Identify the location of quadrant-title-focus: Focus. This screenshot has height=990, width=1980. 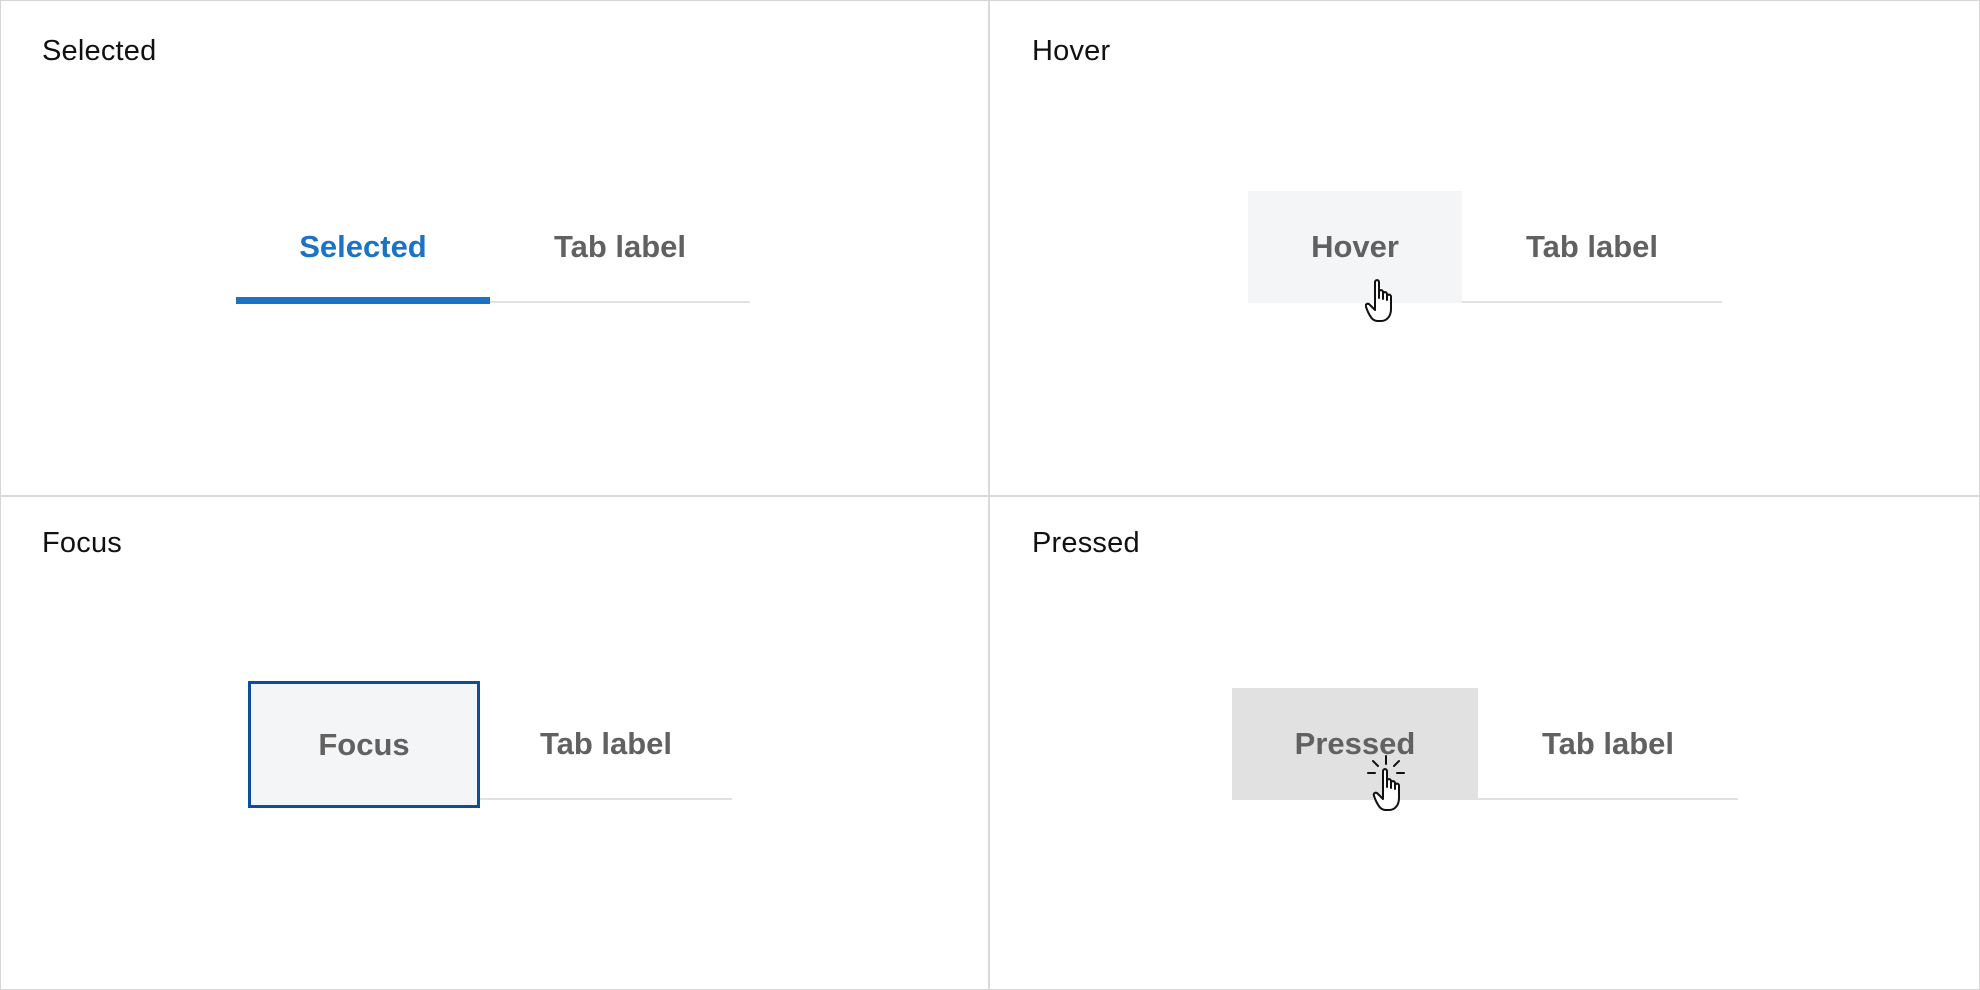
(82, 543).